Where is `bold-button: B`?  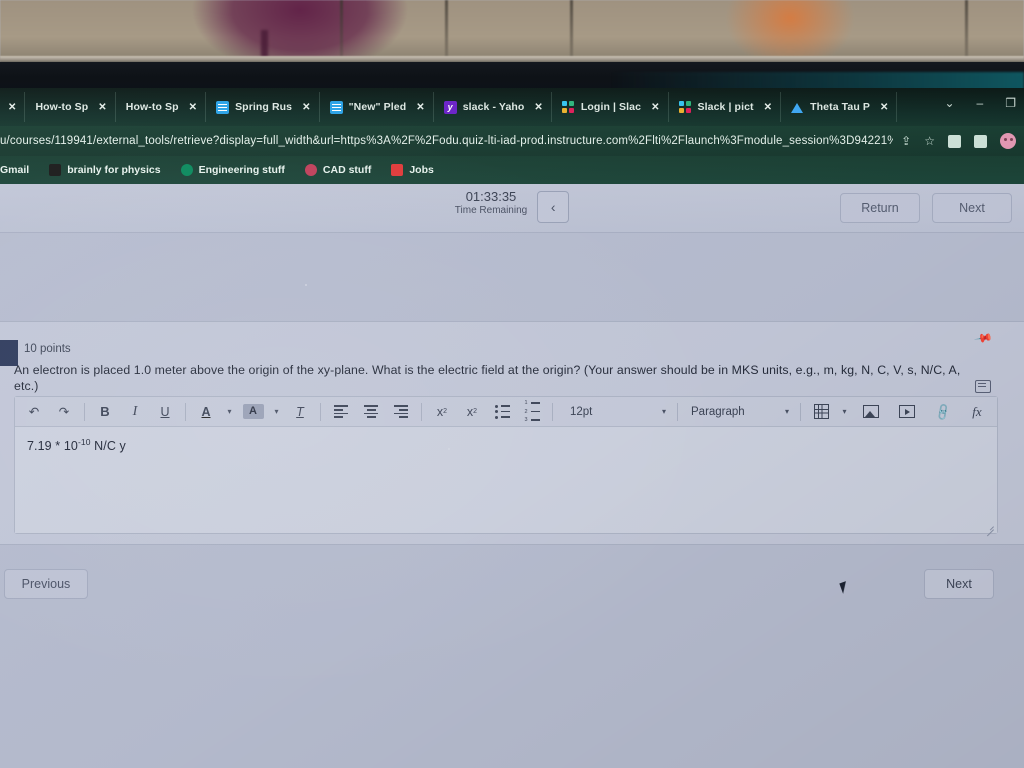 bold-button: B is located at coordinates (105, 412).